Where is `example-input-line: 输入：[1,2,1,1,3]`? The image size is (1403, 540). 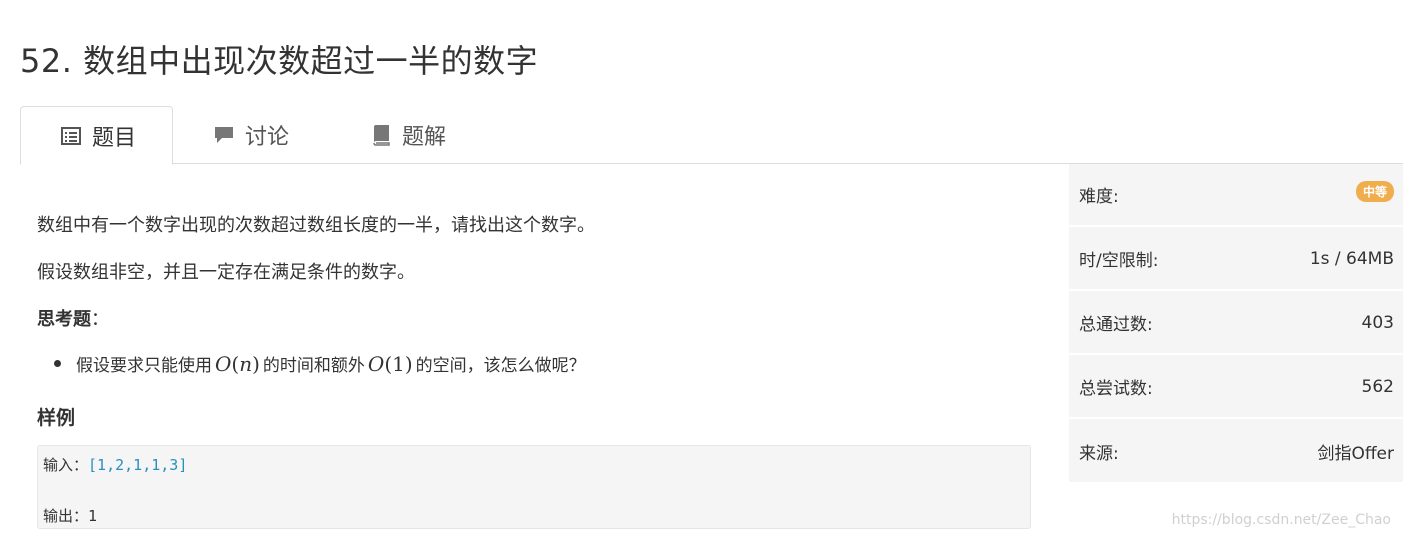
example-input-line: 输入：[1,2,1,1,3] is located at coordinates (115, 464).